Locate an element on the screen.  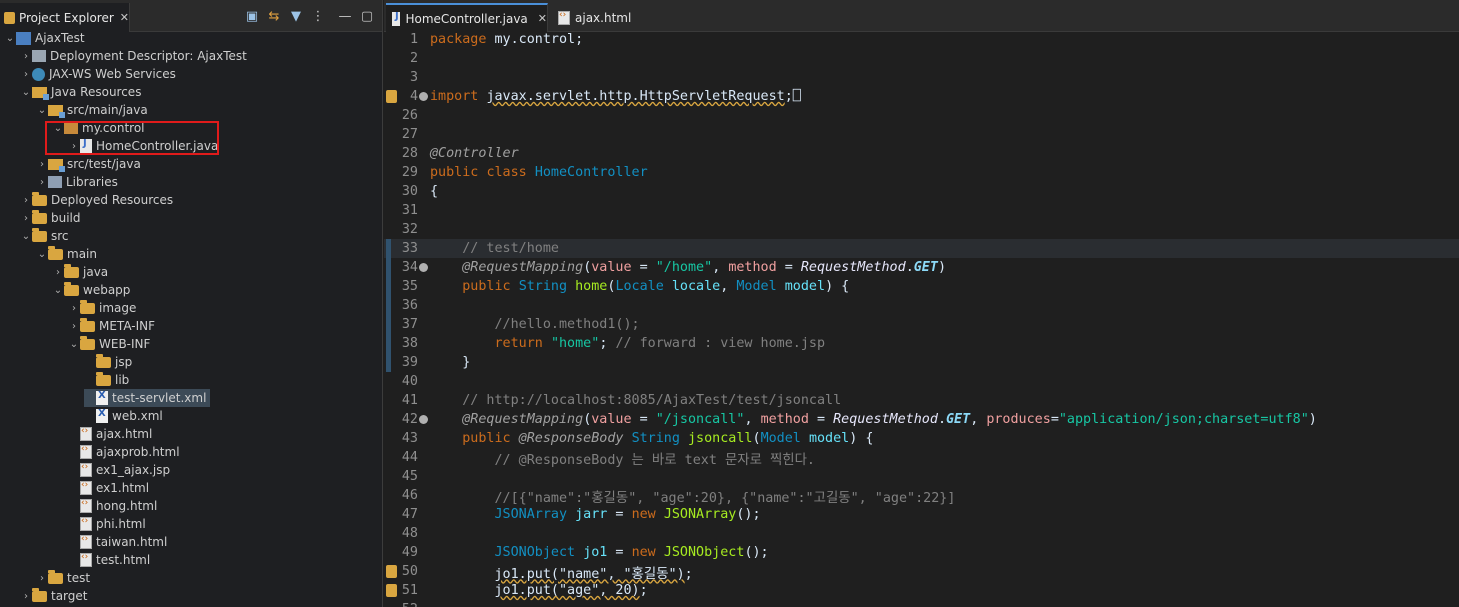
tree-item: ⌄ src is located at coordinates (44, 236).